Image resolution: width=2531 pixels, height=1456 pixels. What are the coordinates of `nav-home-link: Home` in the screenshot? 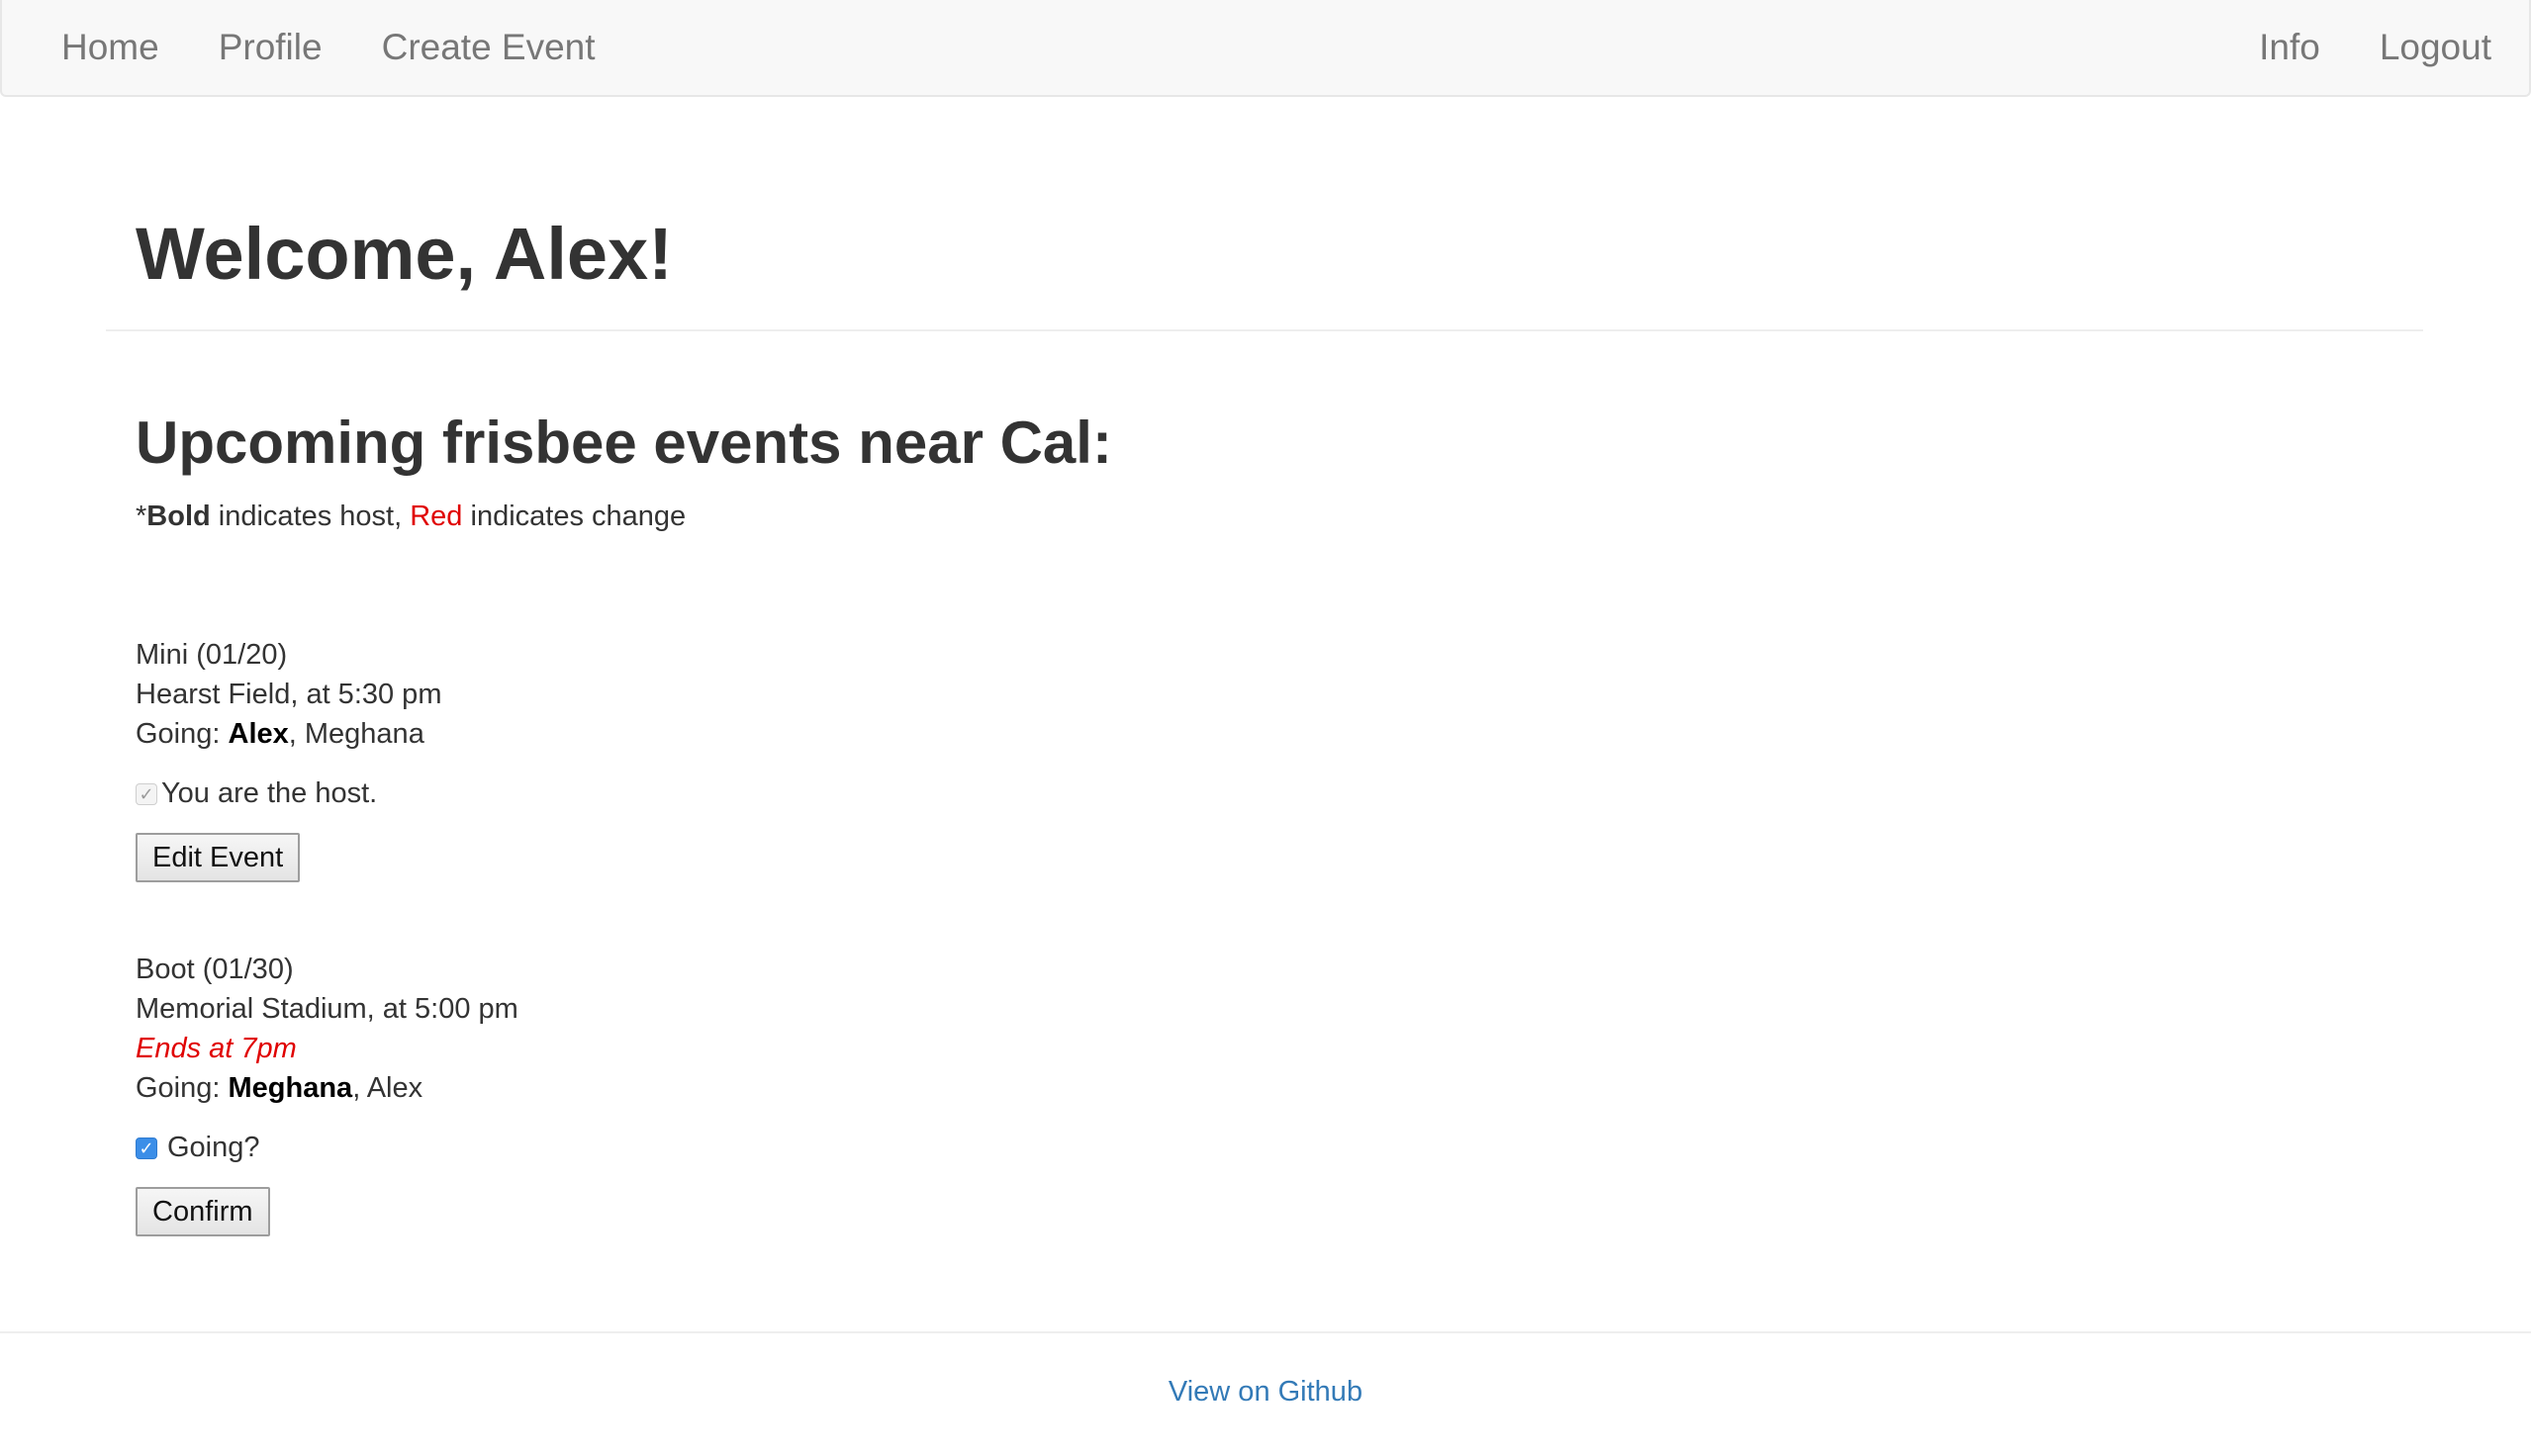 It's located at (110, 47).